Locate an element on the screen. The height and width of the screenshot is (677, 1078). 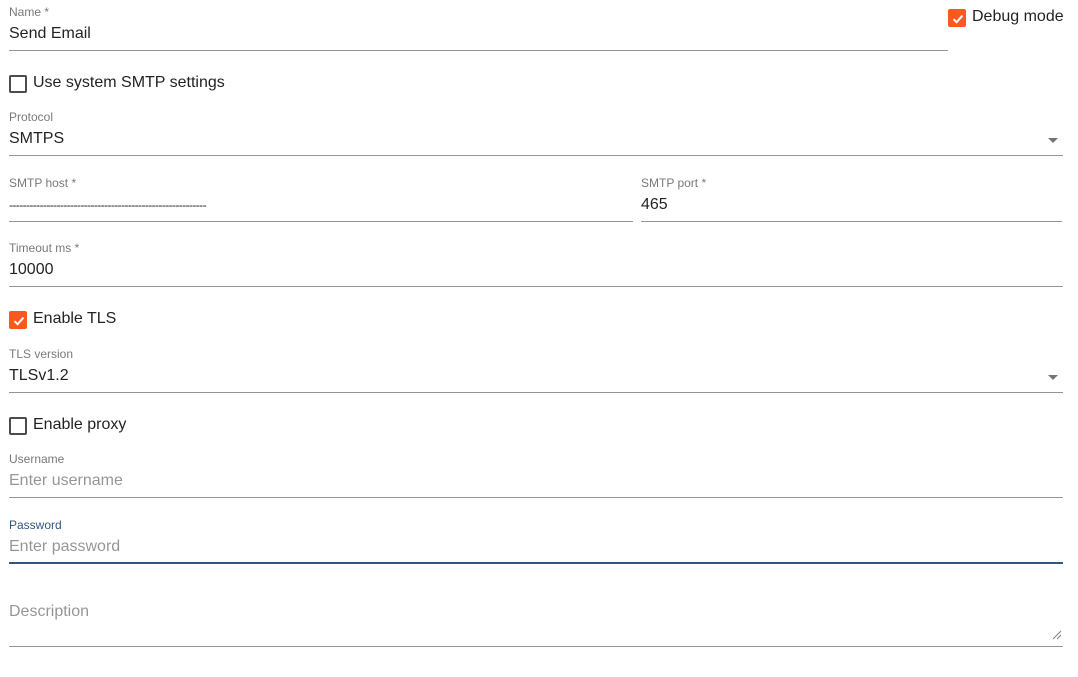
debug-mode-check-icon is located at coordinates (957, 18).